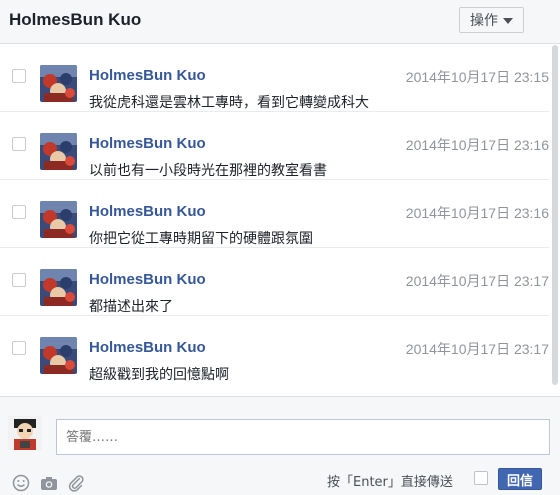  I want to click on actions-dropdown-button: 操作, so click(491, 20).